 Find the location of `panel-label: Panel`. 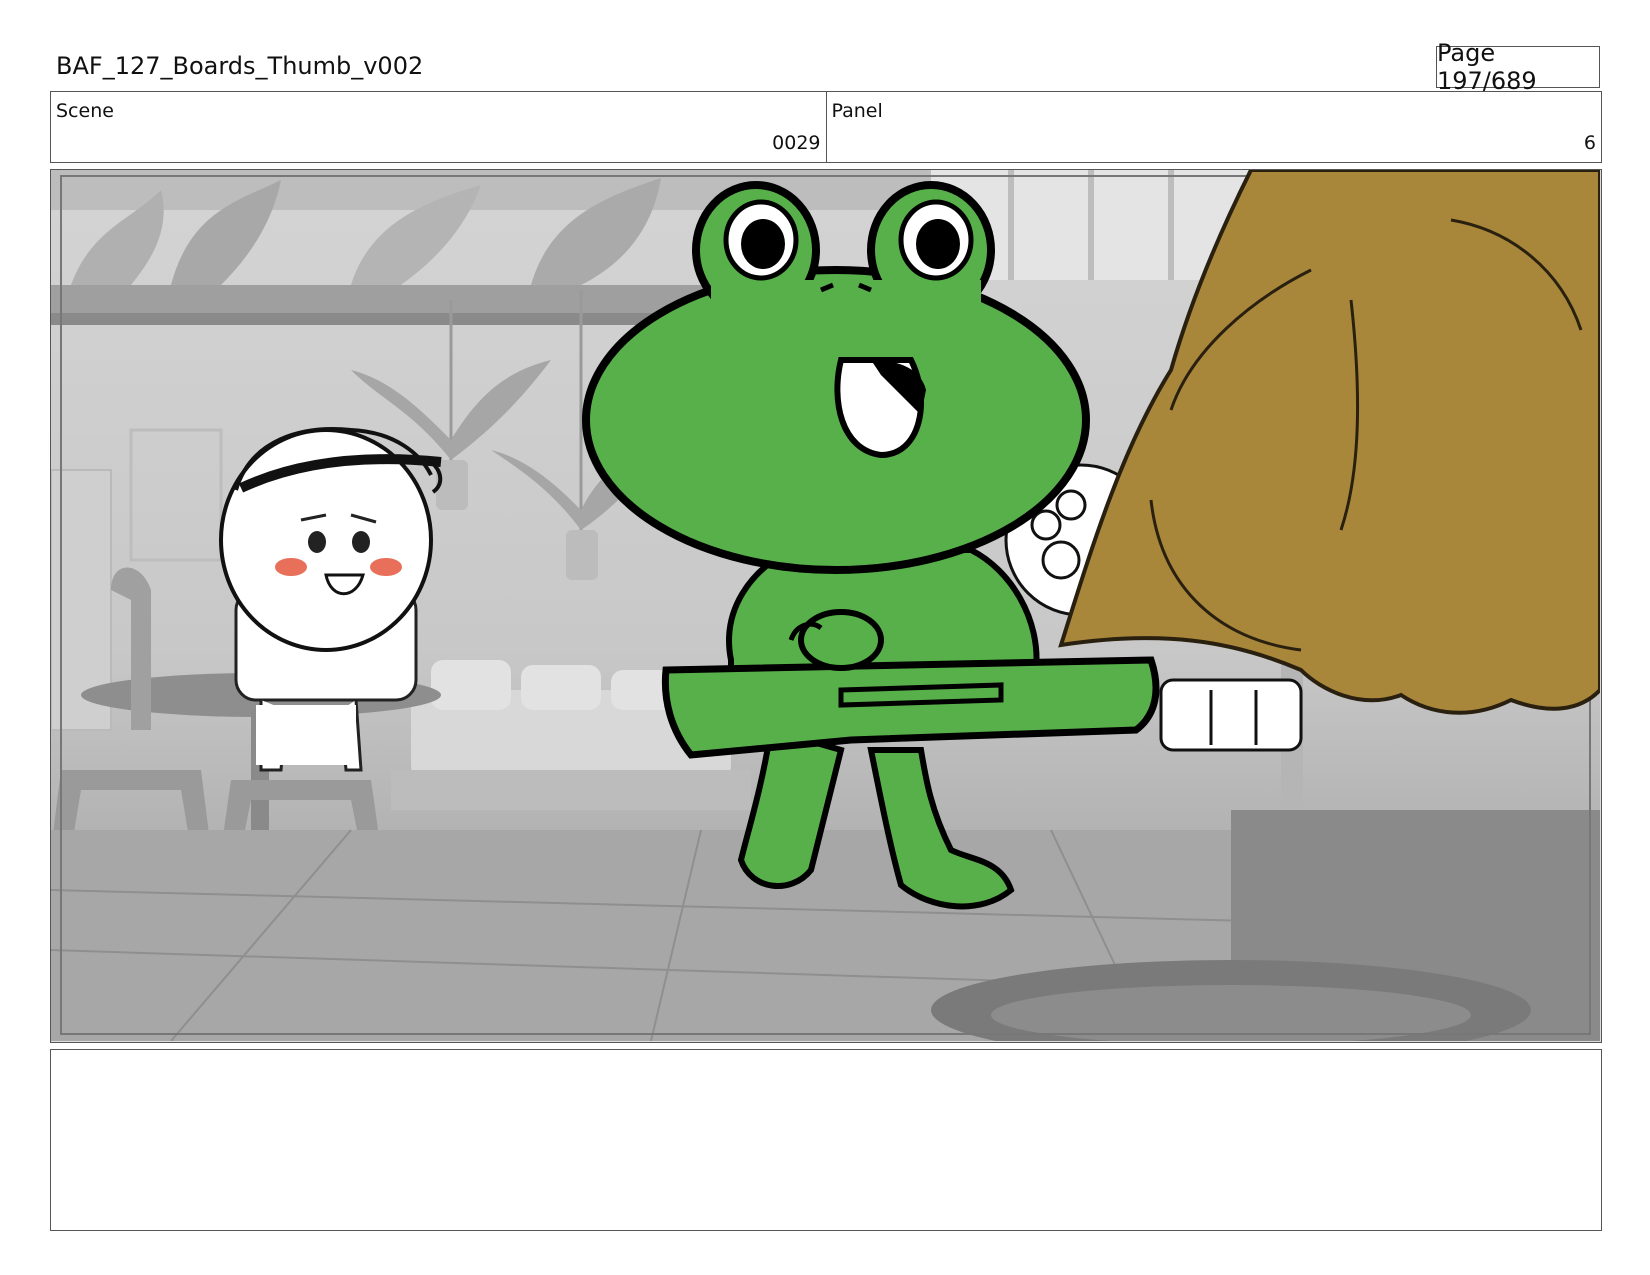

panel-label: Panel is located at coordinates (857, 111).